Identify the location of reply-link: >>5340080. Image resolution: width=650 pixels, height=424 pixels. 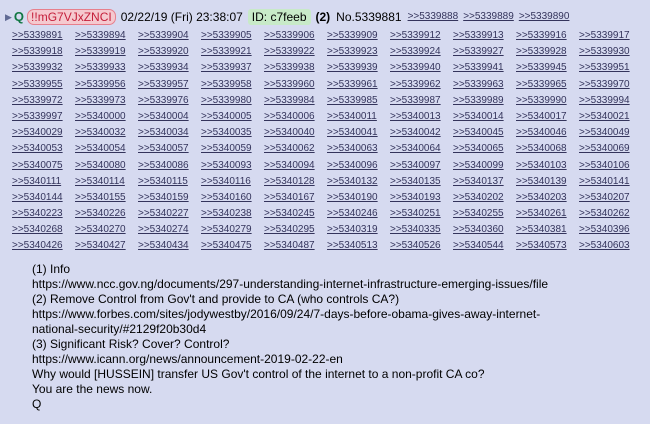
(106, 166).